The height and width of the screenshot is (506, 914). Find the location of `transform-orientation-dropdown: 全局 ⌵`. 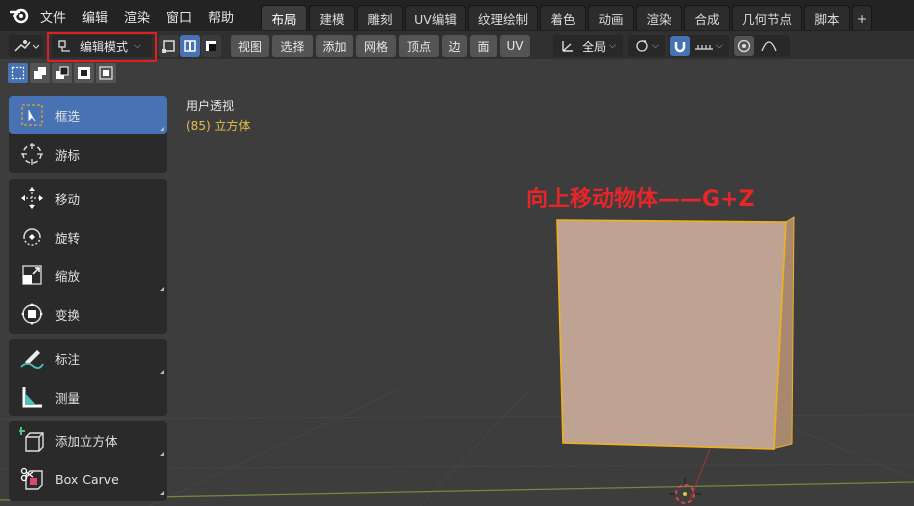

transform-orientation-dropdown: 全局 ⌵ is located at coordinates (588, 46).